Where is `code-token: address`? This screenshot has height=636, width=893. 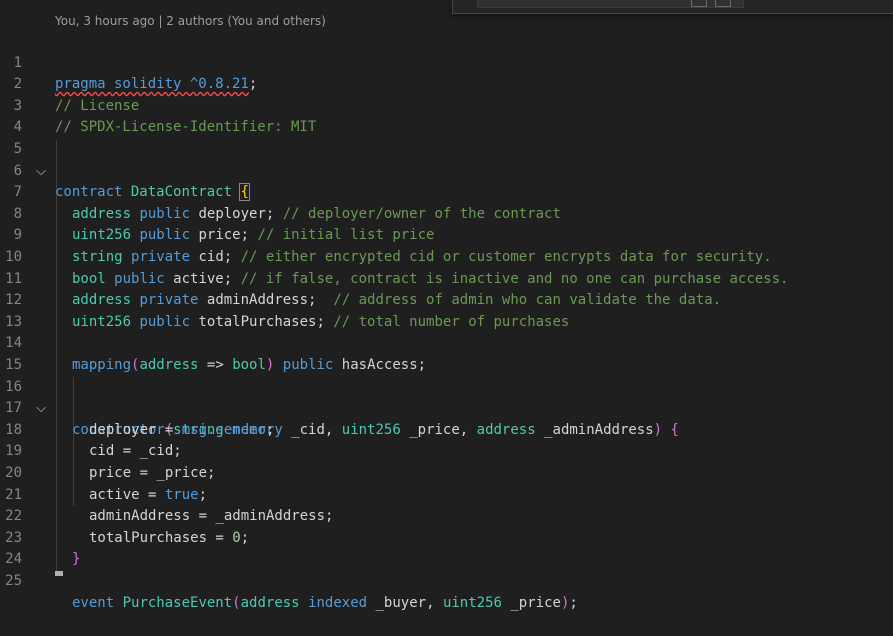 code-token: address is located at coordinates (270, 602).